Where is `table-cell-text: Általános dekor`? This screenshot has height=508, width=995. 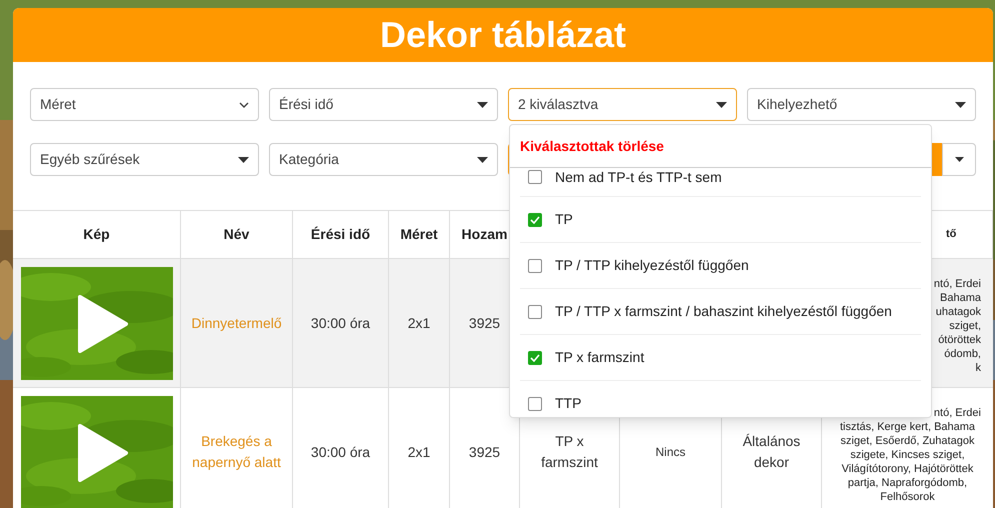 table-cell-text: Általános dekor is located at coordinates (772, 452).